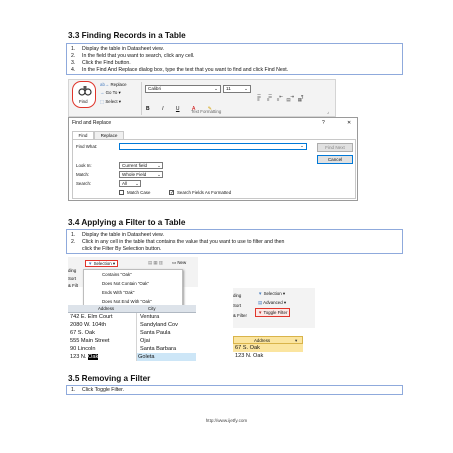 The height and width of the screenshot is (453, 453). What do you see at coordinates (117, 274) in the screenshot?
I see `menu-item: Contains "Oak"` at bounding box center [117, 274].